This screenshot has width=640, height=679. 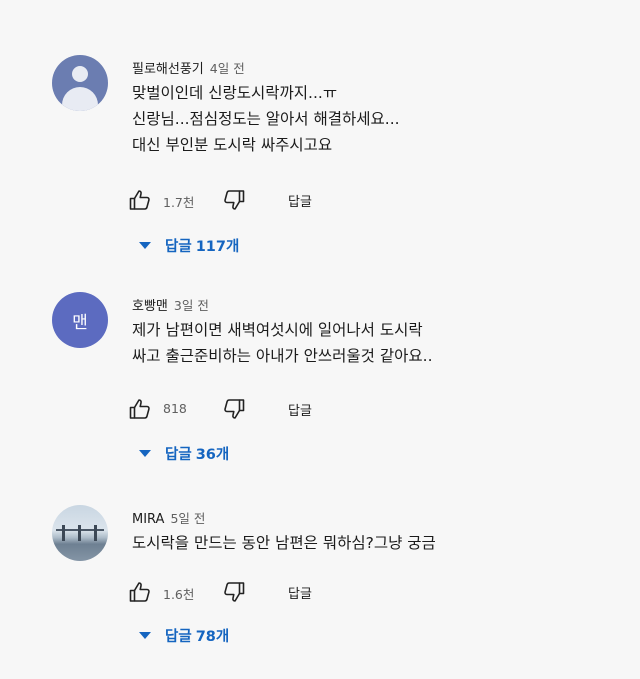 I want to click on comment-actions: 1.6천 답글, so click(x=288, y=592).